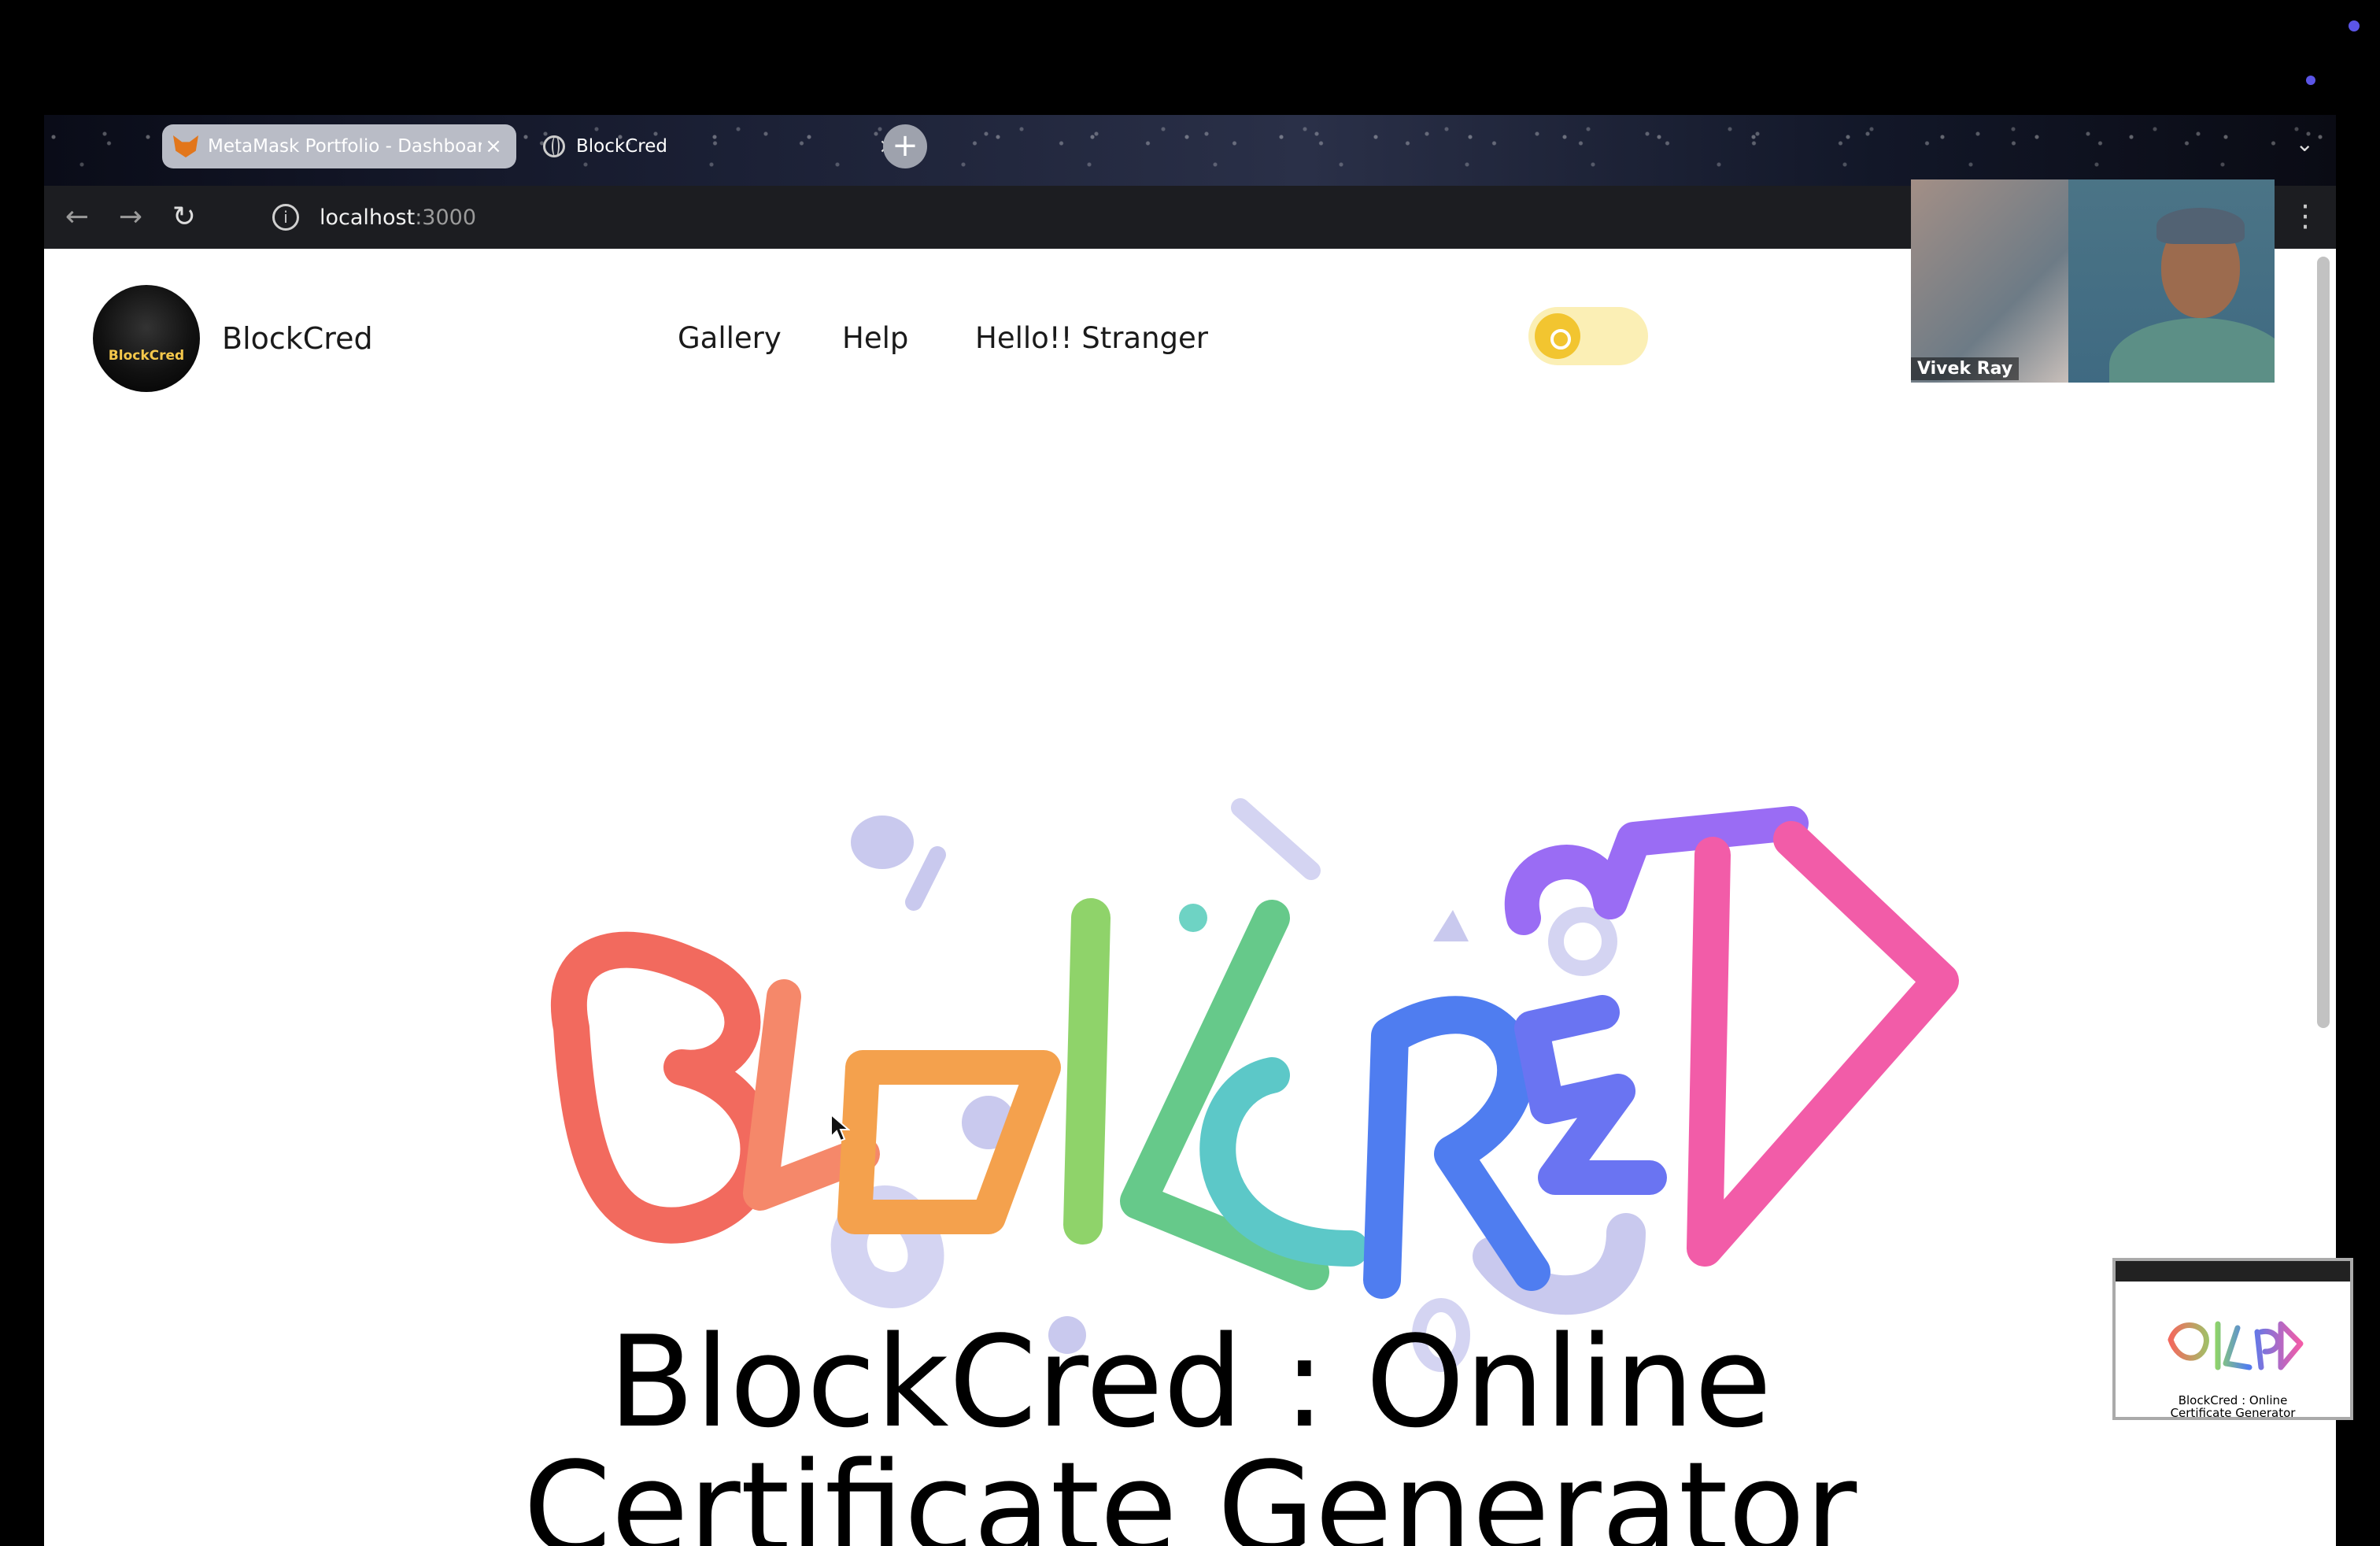 The image size is (2380, 1546). What do you see at coordinates (905, 146) in the screenshot?
I see `new-tab-button: +` at bounding box center [905, 146].